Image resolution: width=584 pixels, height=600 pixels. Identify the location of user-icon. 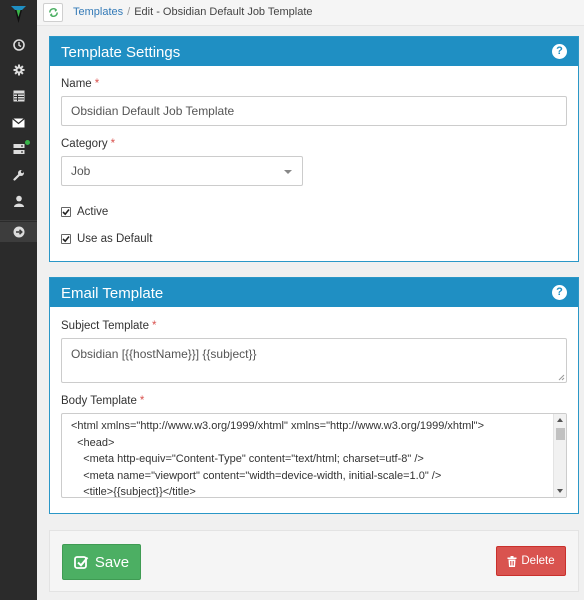
(18, 201).